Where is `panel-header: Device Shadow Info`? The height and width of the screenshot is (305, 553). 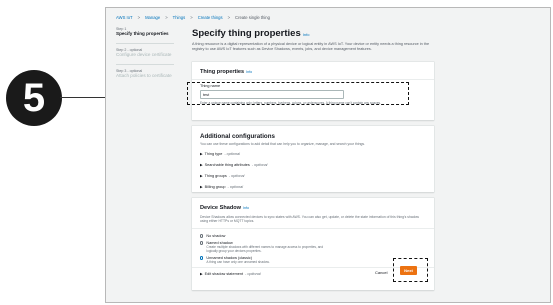 panel-header: Device Shadow Info is located at coordinates (313, 205).